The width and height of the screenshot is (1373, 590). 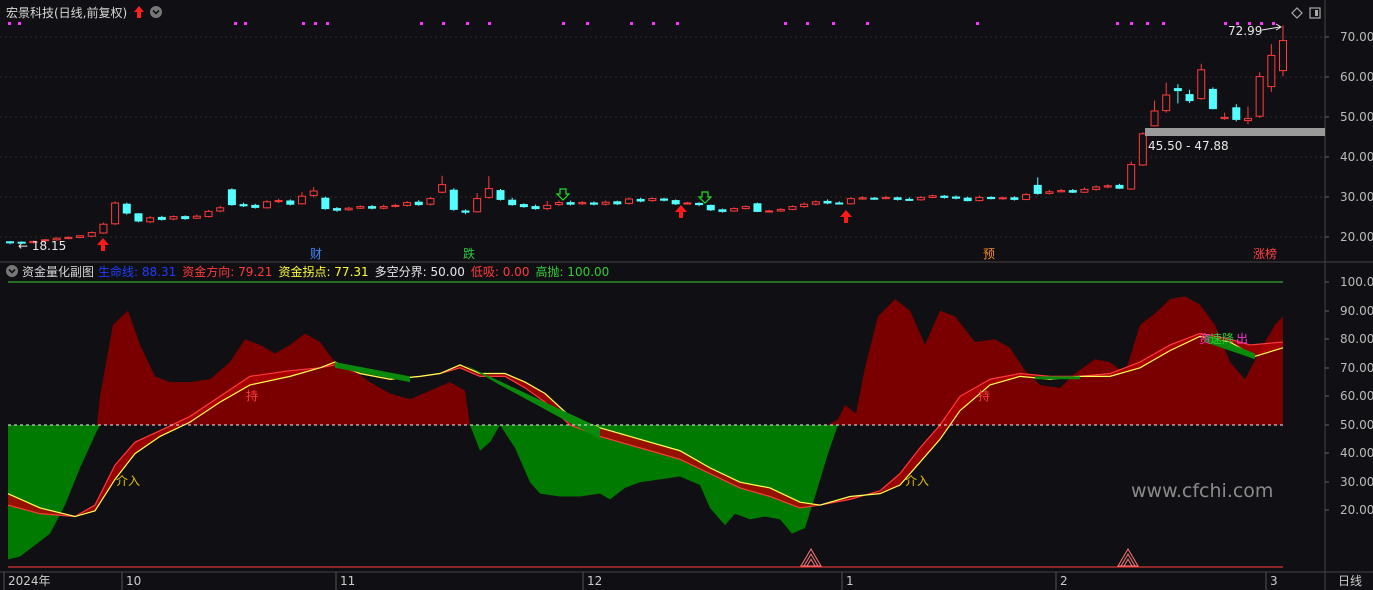 I want to click on sell-arrow-icon, so click(x=563, y=194).